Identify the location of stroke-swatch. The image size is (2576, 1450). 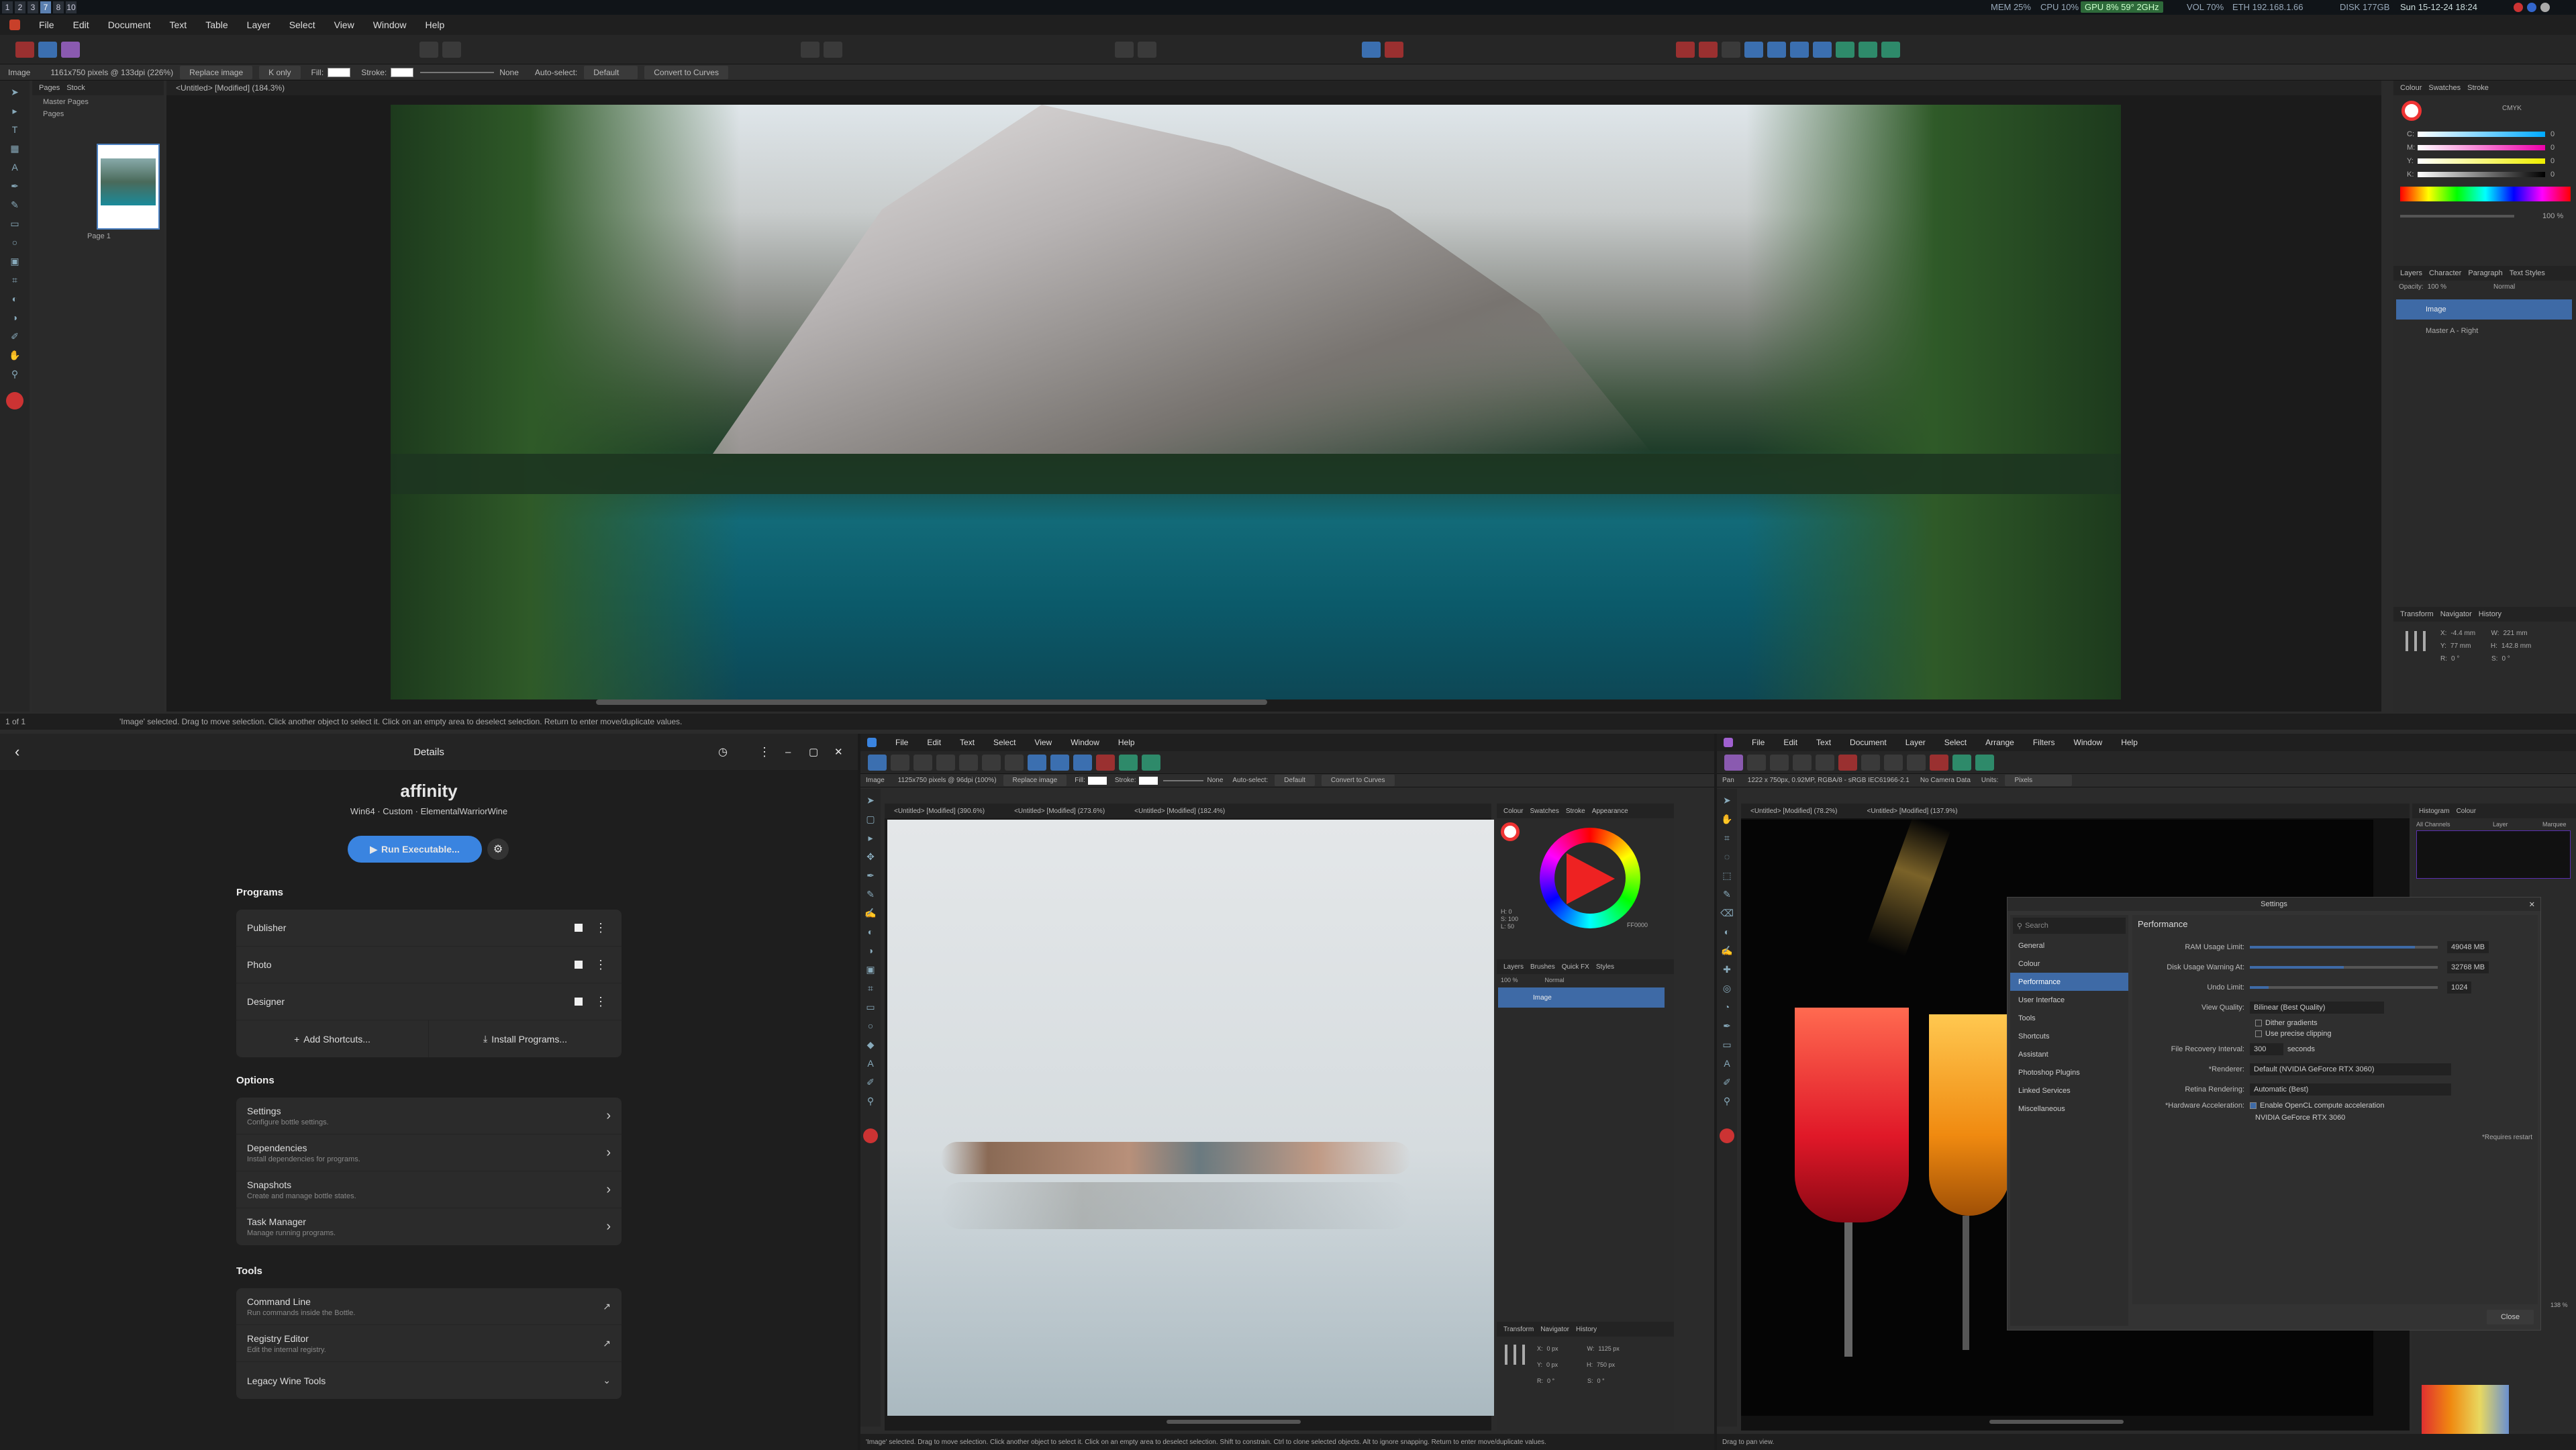
(402, 72).